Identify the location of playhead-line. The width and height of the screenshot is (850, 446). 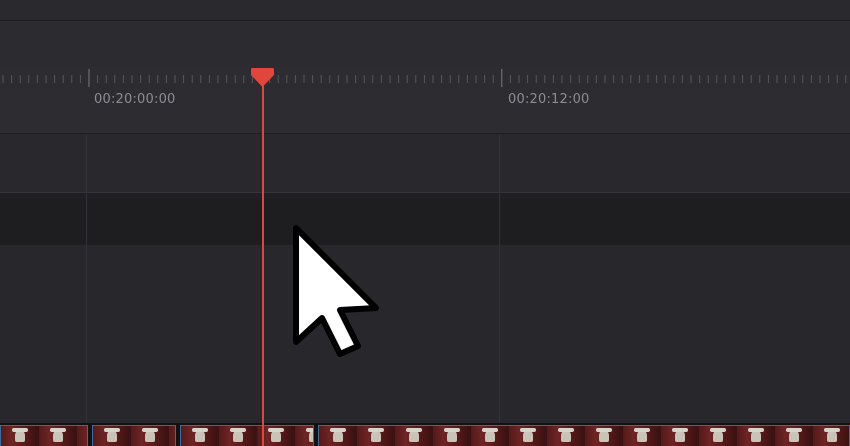
(263, 263).